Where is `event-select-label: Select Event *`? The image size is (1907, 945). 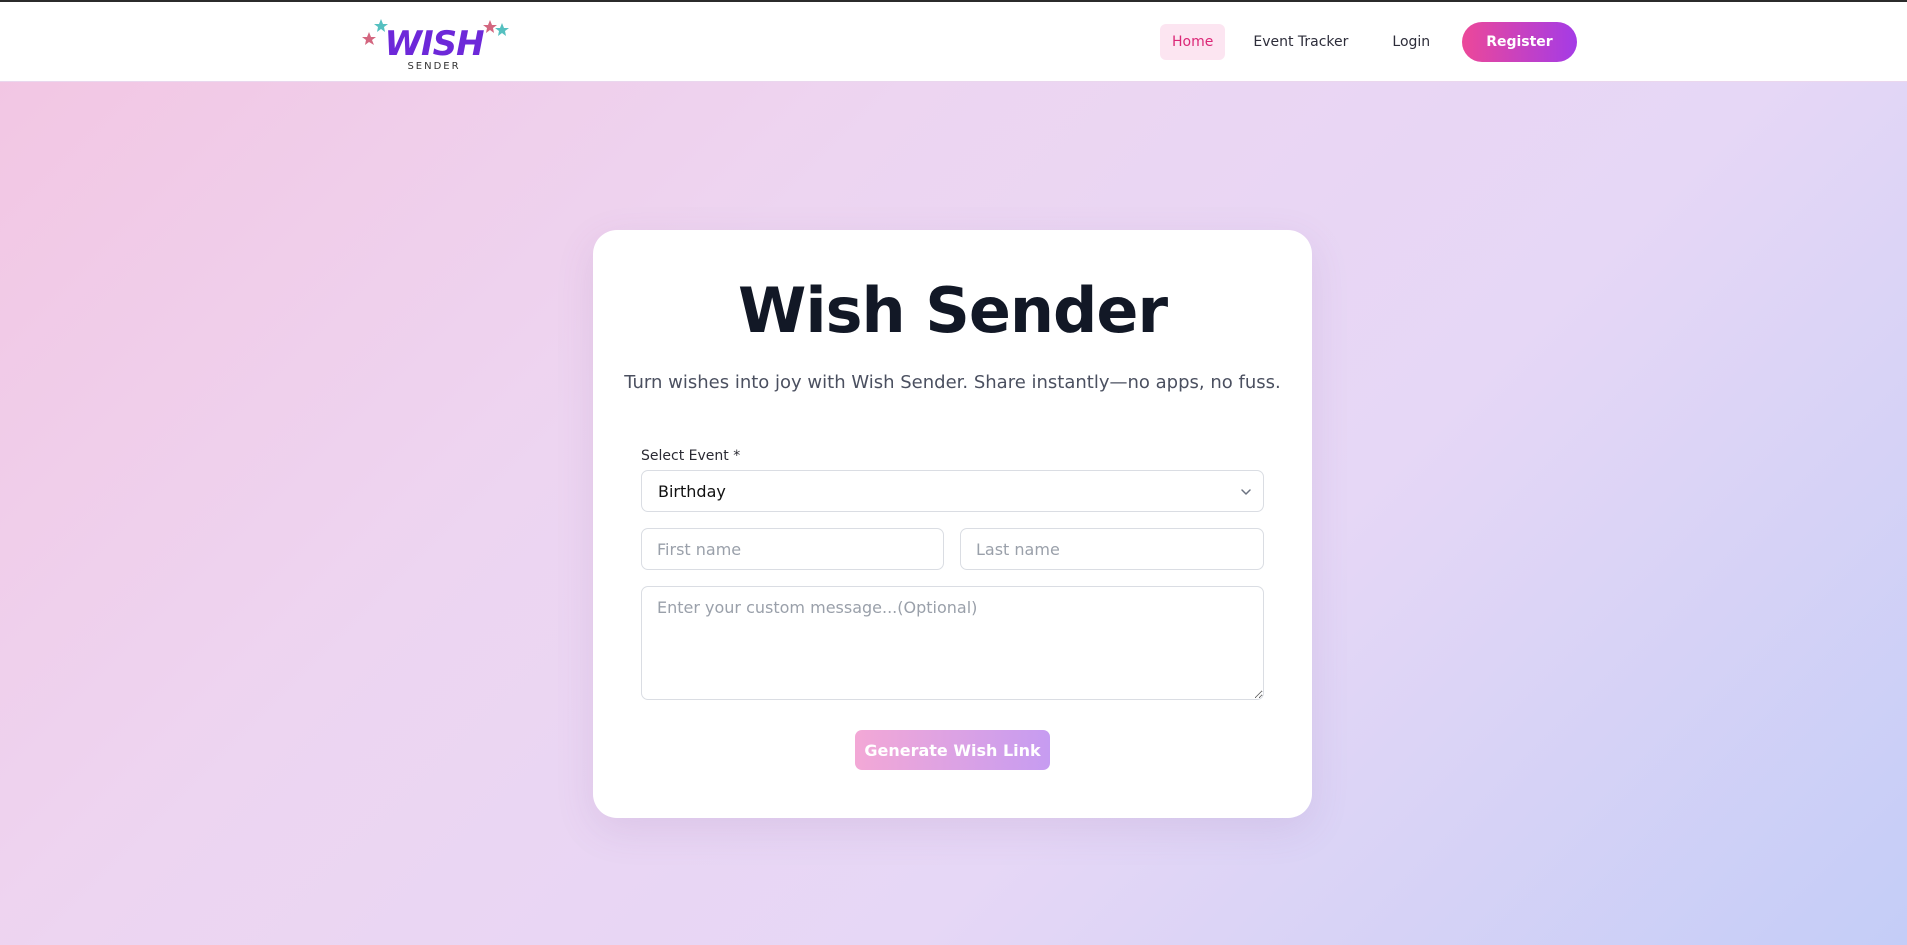 event-select-label: Select Event * is located at coordinates (691, 456).